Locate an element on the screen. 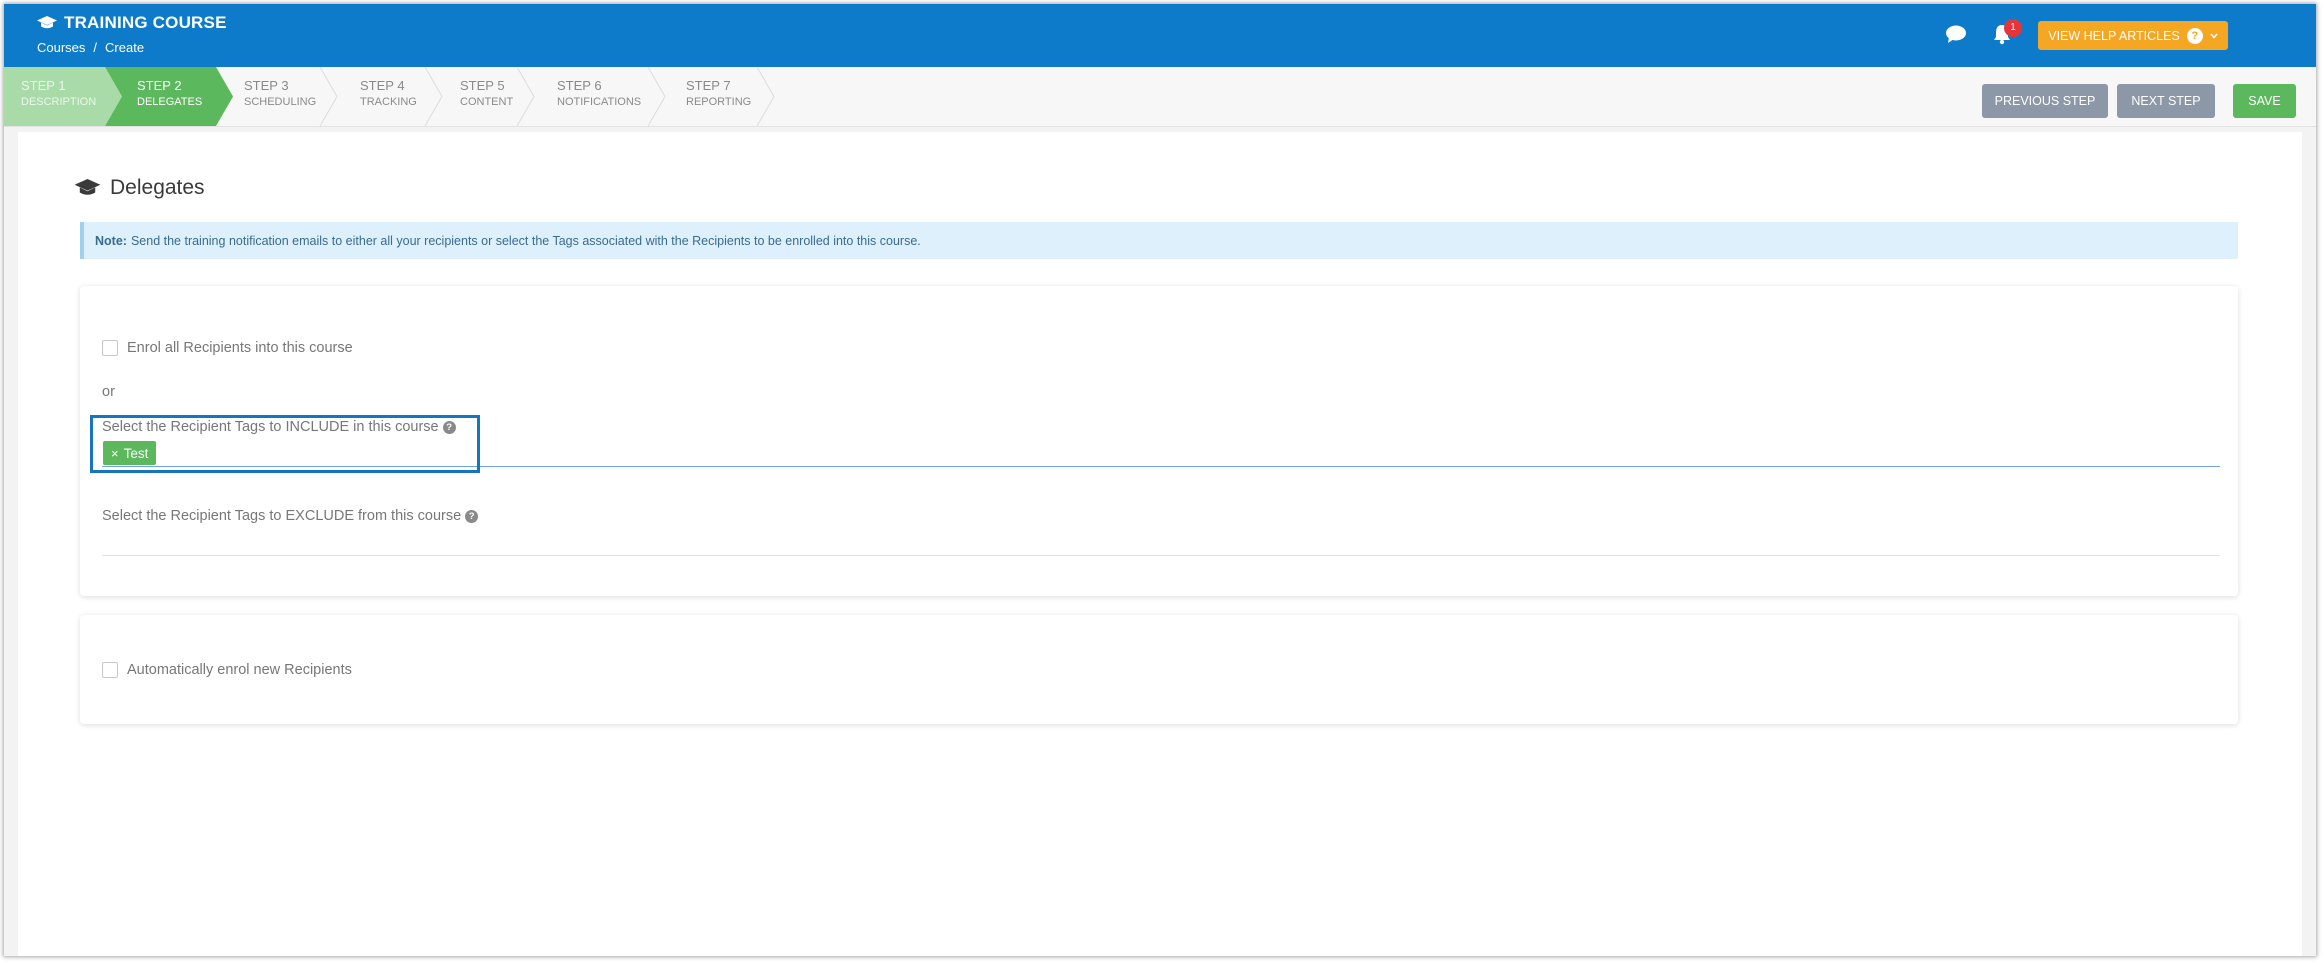 The width and height of the screenshot is (2324, 963). step-label: SCHEDULING is located at coordinates (280, 102).